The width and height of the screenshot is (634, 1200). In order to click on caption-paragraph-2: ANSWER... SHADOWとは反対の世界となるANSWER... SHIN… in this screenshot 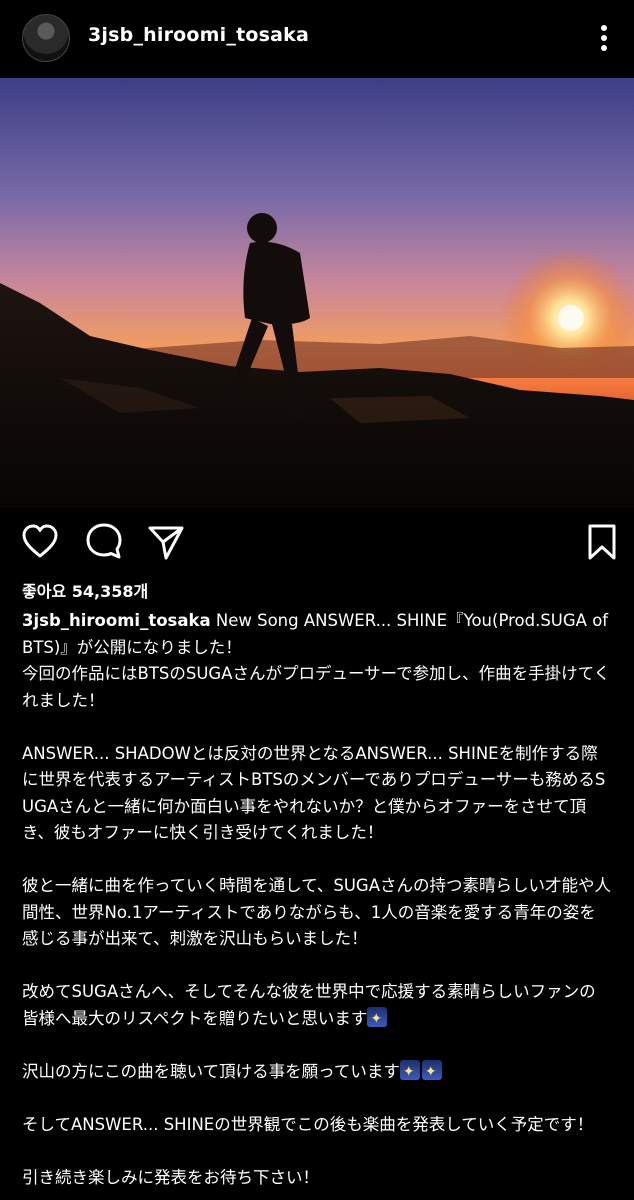, I will do `click(314, 793)`.